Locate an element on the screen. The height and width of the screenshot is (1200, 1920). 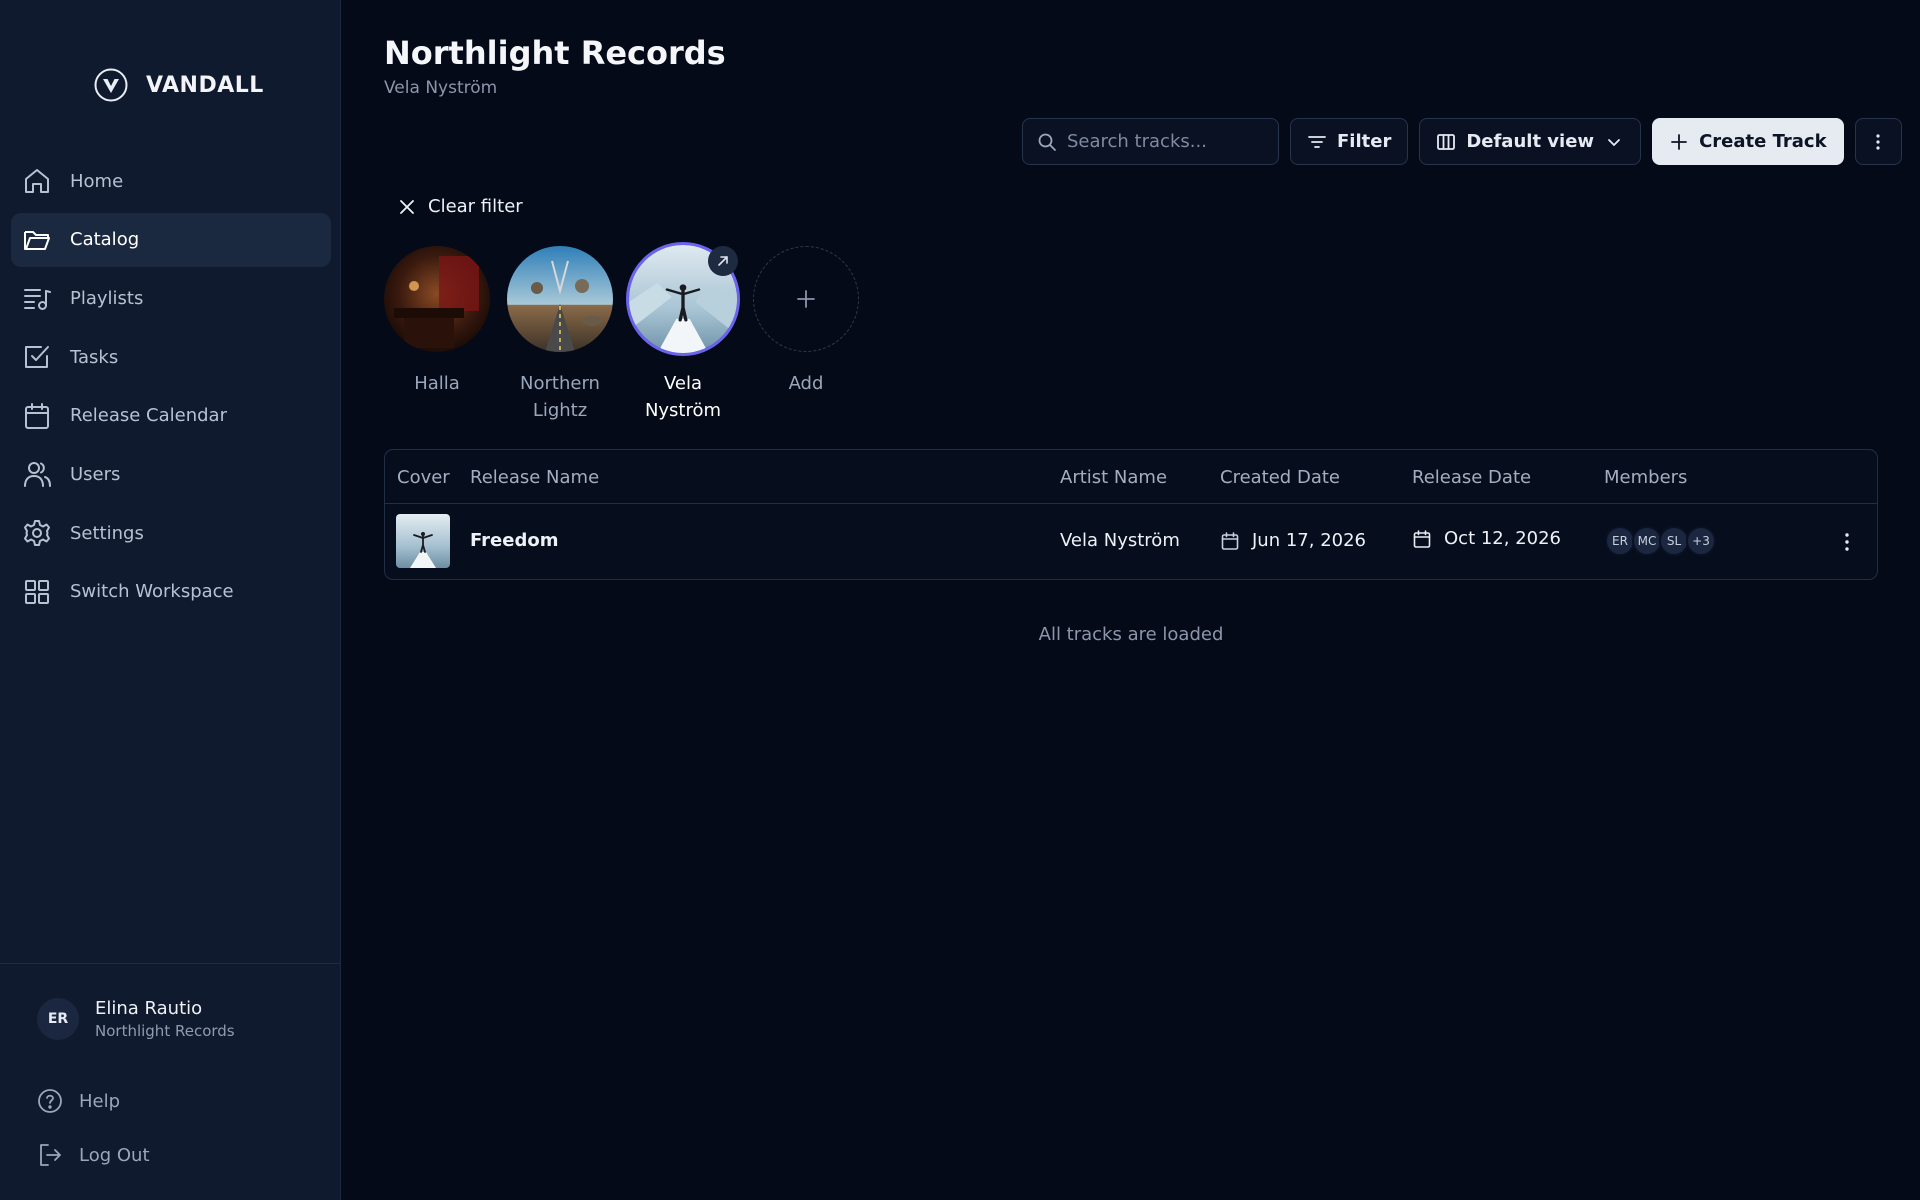
folder-icon is located at coordinates (37, 240).